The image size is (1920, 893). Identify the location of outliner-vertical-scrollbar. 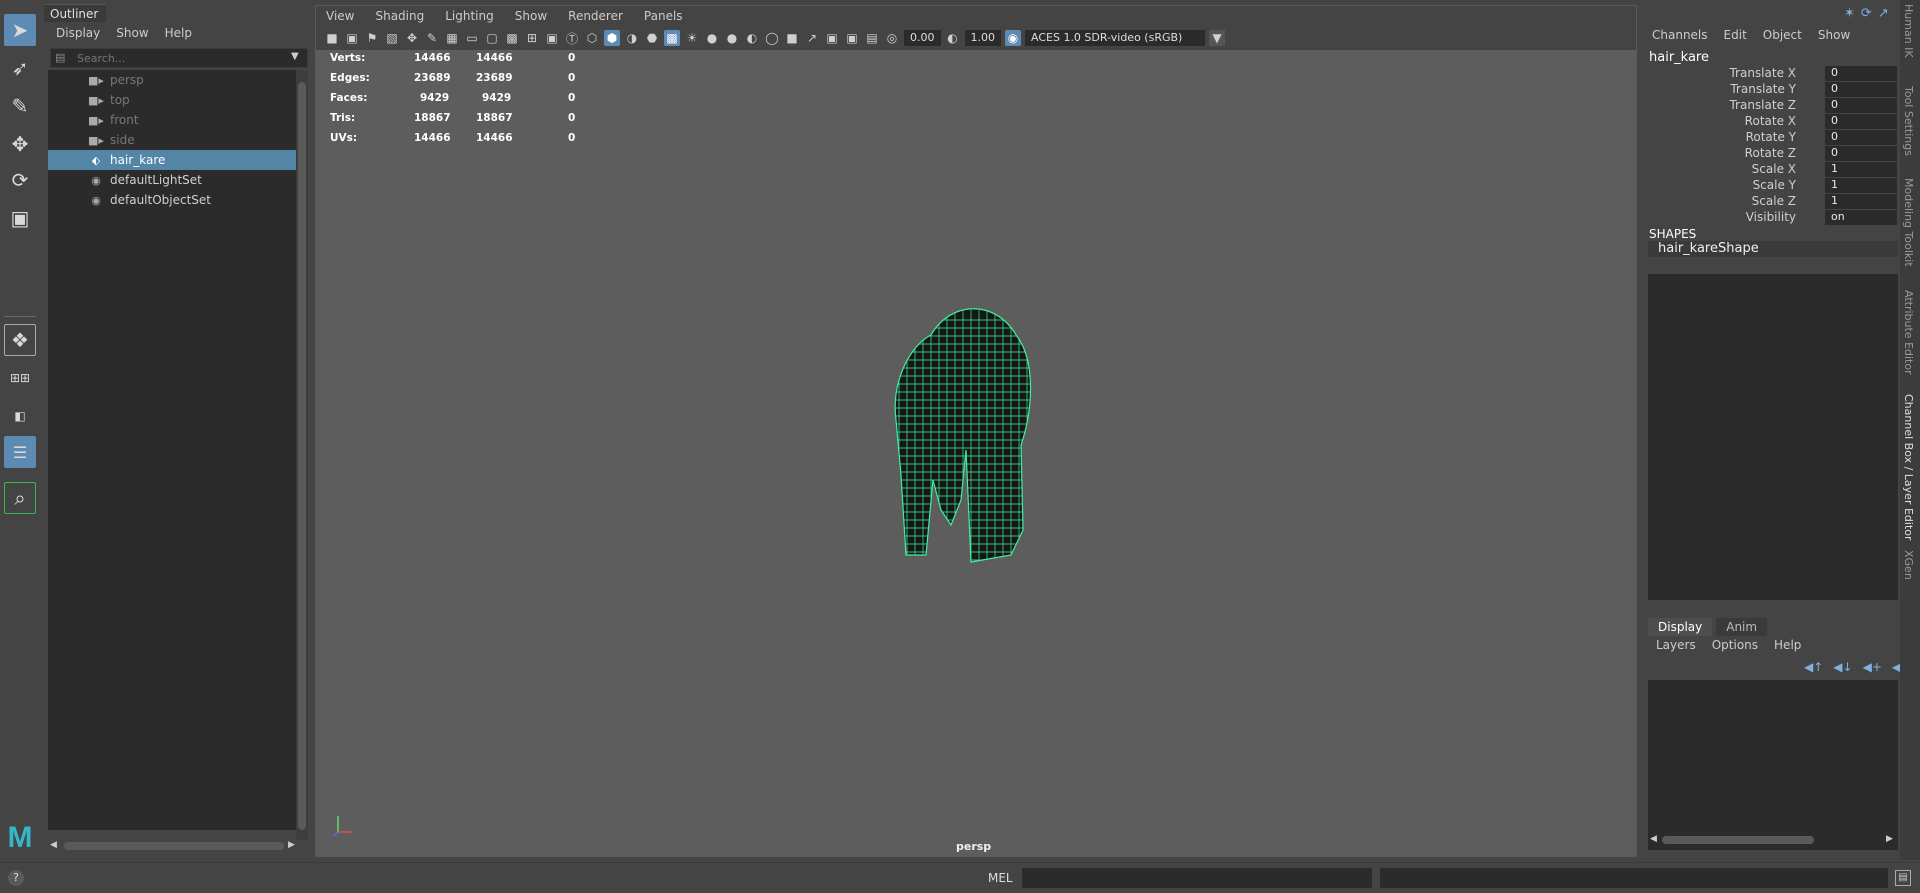
(302, 455).